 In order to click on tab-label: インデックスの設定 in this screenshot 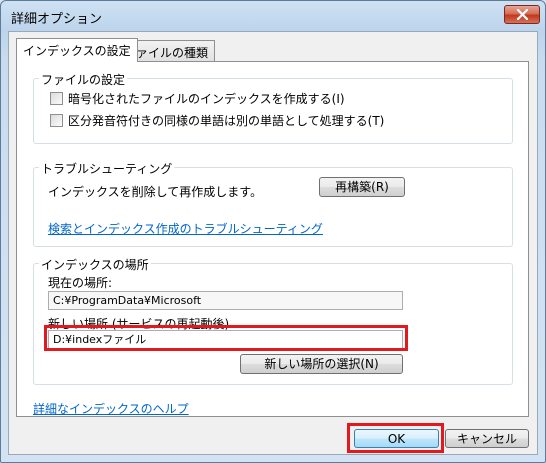, I will do `click(77, 51)`.